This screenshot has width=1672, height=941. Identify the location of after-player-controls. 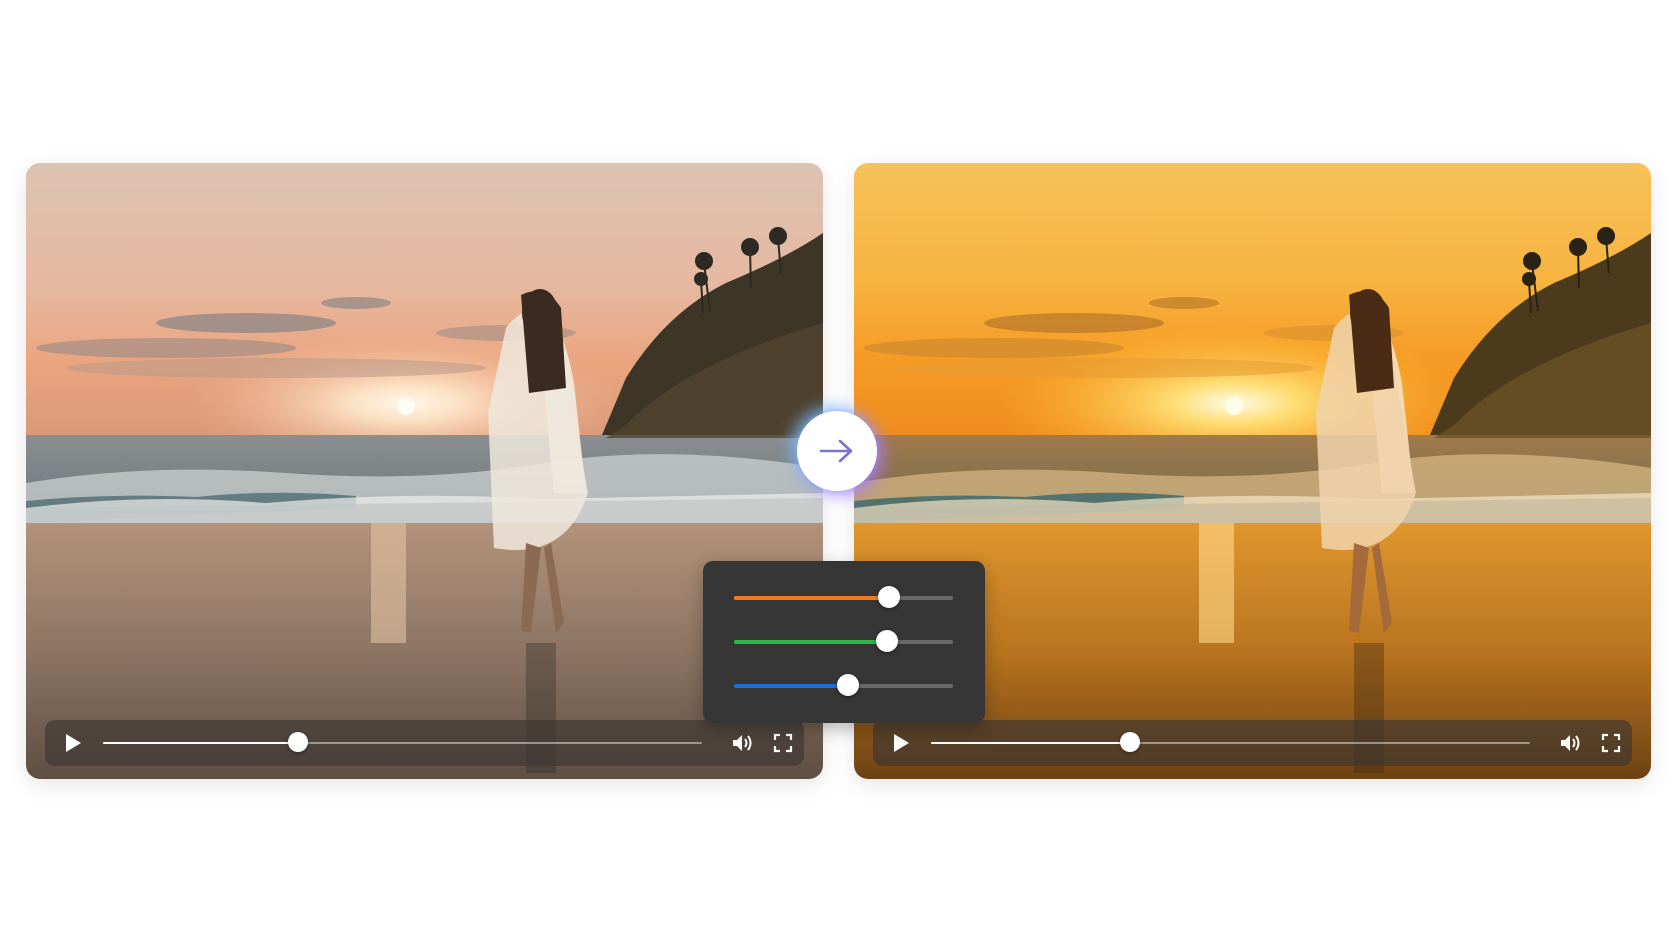
(1252, 743).